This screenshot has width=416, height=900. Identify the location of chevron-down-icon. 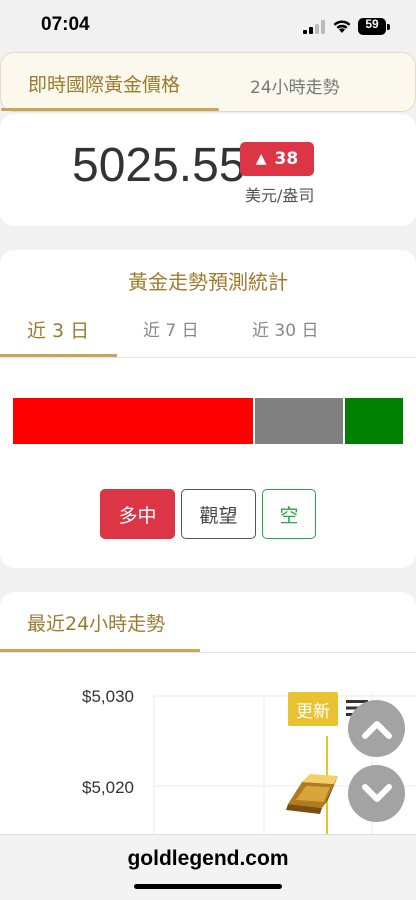
(376, 792).